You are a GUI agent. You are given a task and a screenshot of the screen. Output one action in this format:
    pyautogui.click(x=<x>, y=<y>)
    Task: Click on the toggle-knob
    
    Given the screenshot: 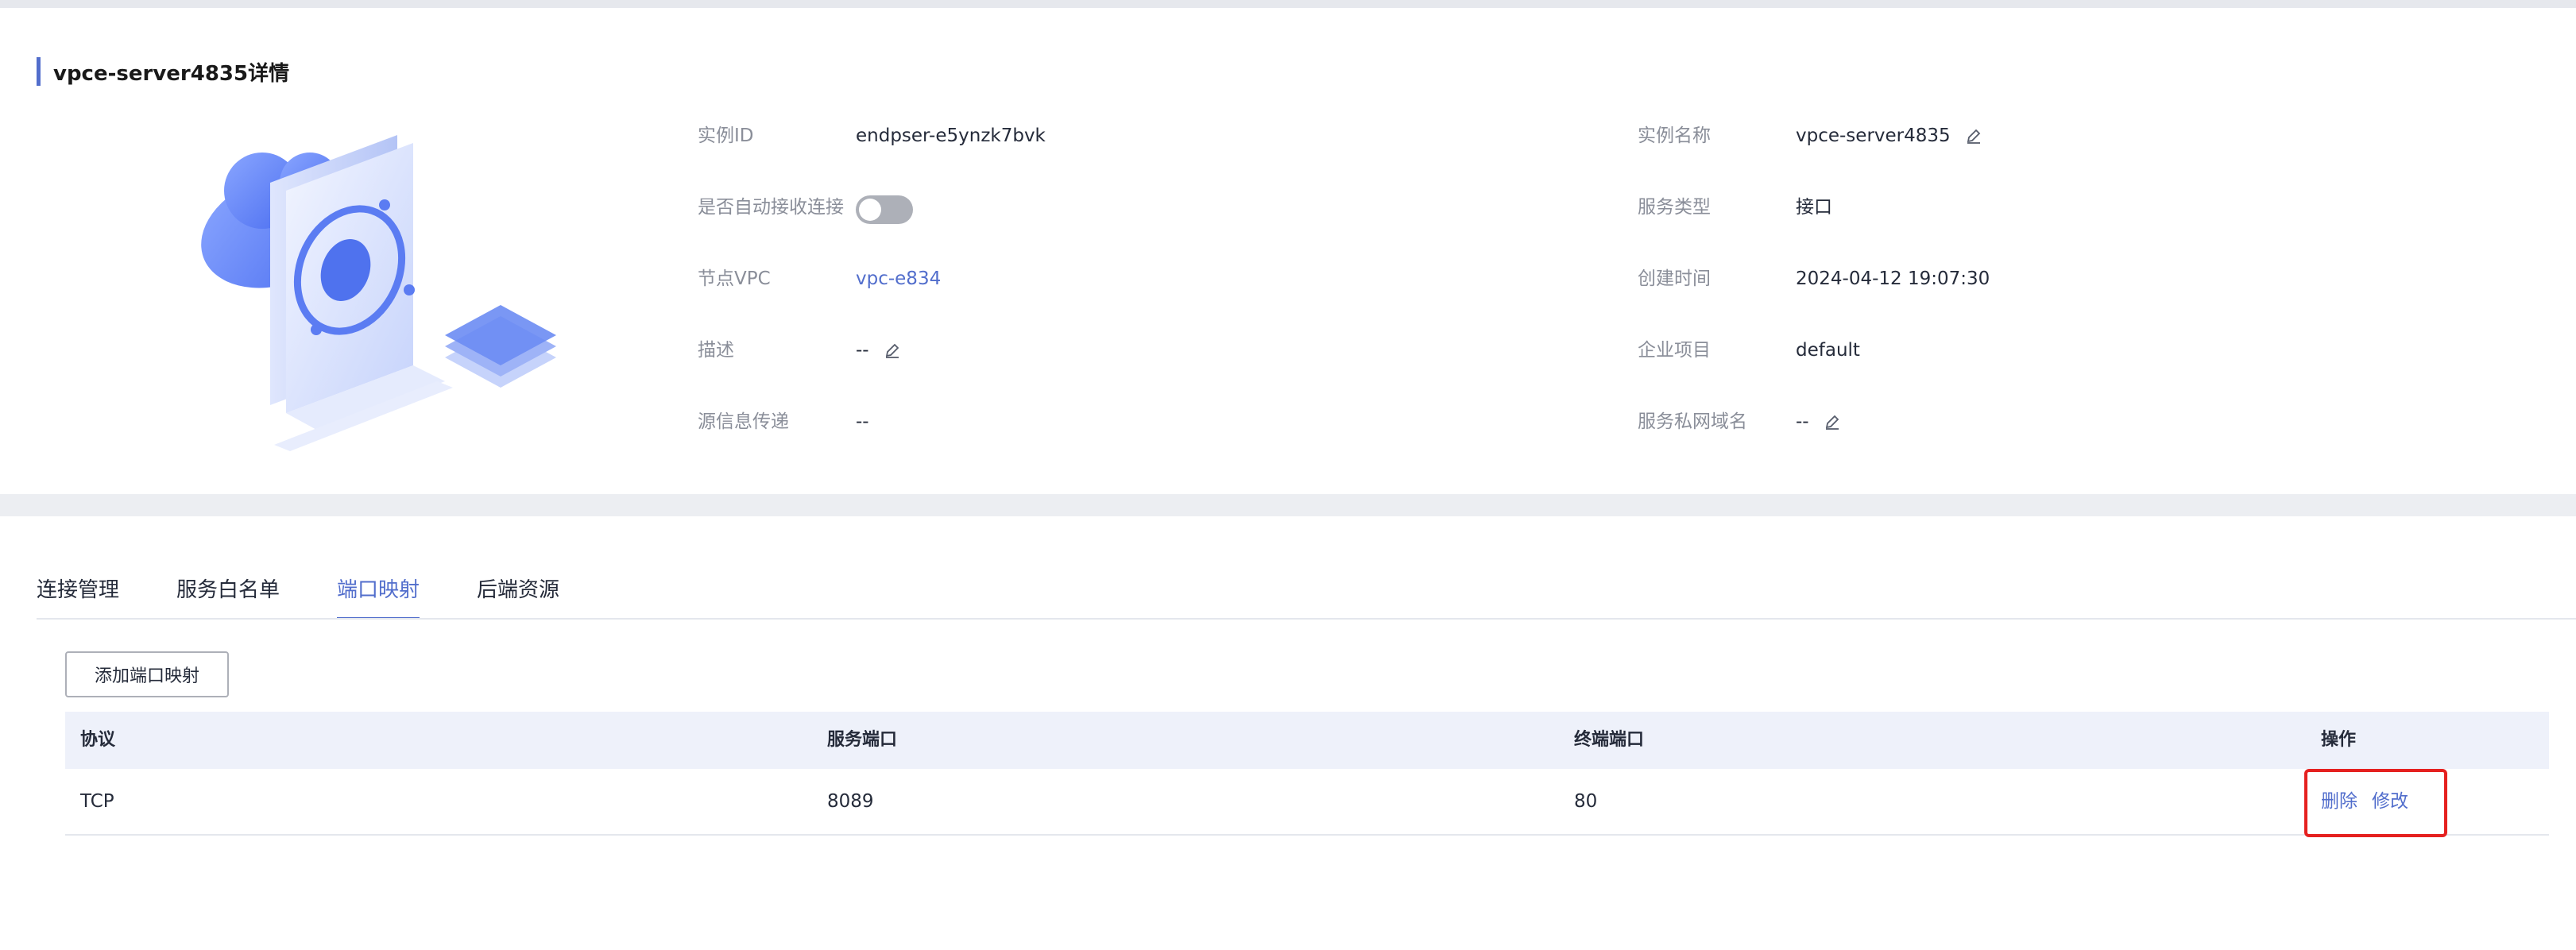 What is the action you would take?
    pyautogui.click(x=870, y=210)
    